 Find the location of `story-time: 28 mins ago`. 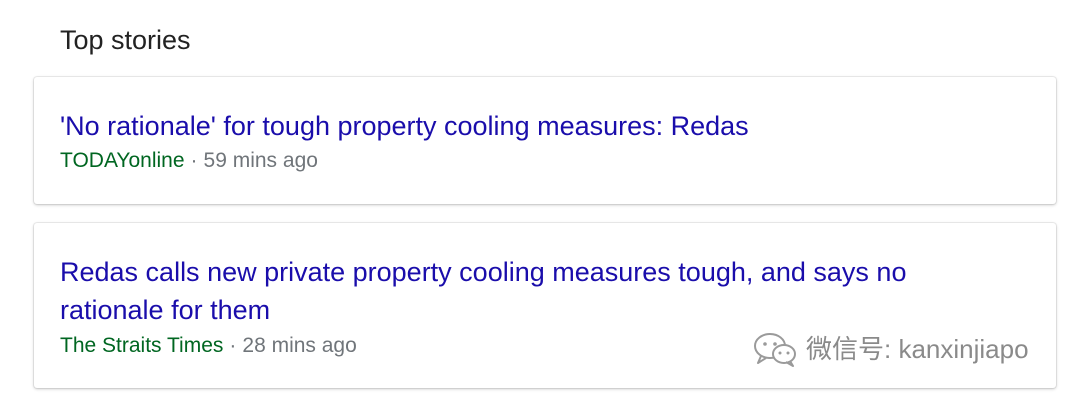

story-time: 28 mins ago is located at coordinates (299, 345).